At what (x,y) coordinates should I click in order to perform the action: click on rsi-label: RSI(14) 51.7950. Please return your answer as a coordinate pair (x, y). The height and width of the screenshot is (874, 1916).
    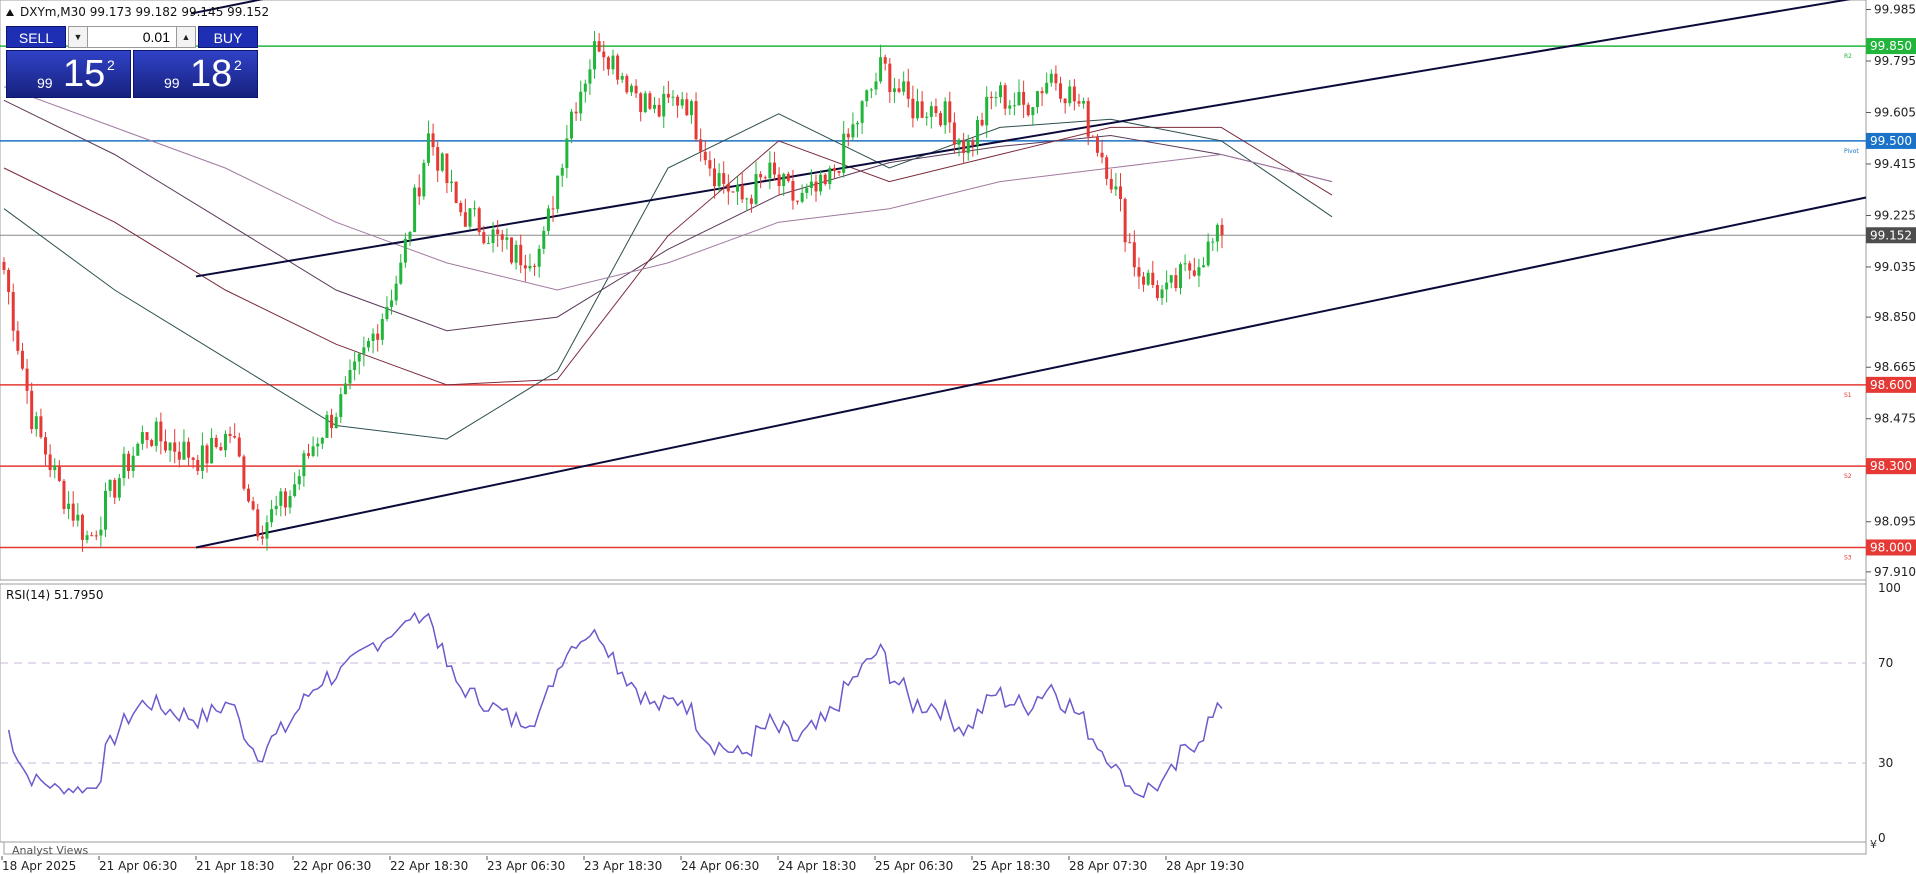
    Looking at the image, I should click on (55, 595).